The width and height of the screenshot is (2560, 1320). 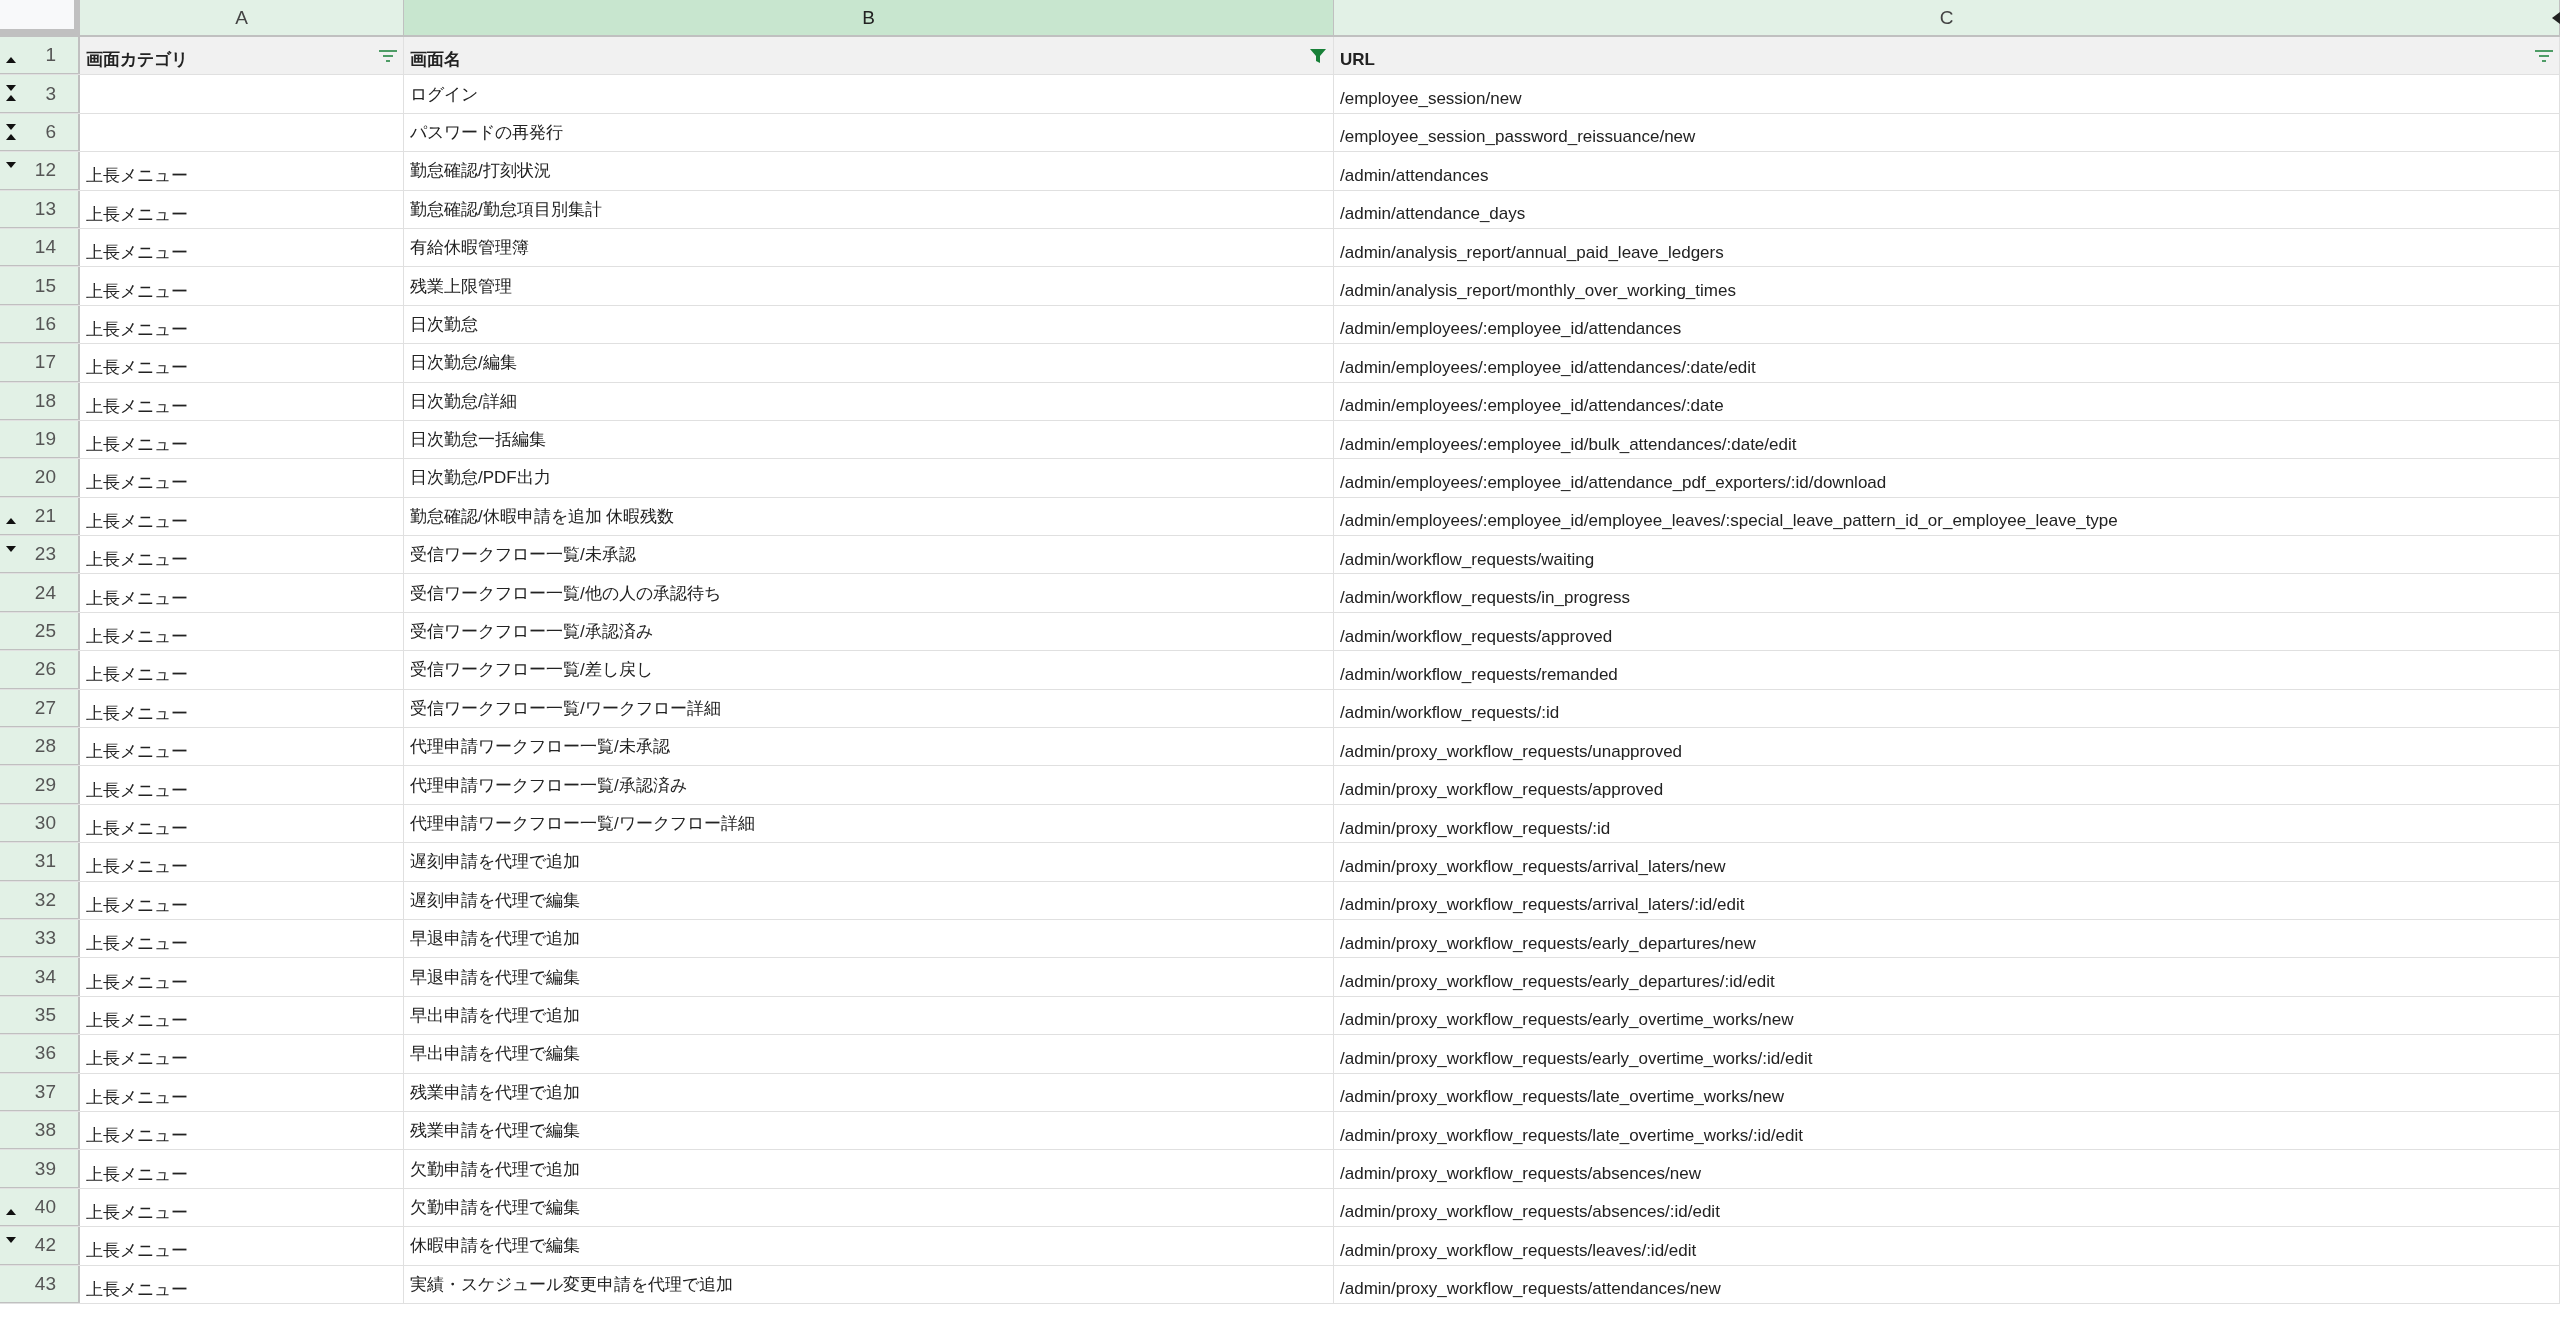 What do you see at coordinates (1576, 1058) in the screenshot?
I see `table-cell-text: /admin/proxy_workflow_requests/early_overtime_works/:id/edit` at bounding box center [1576, 1058].